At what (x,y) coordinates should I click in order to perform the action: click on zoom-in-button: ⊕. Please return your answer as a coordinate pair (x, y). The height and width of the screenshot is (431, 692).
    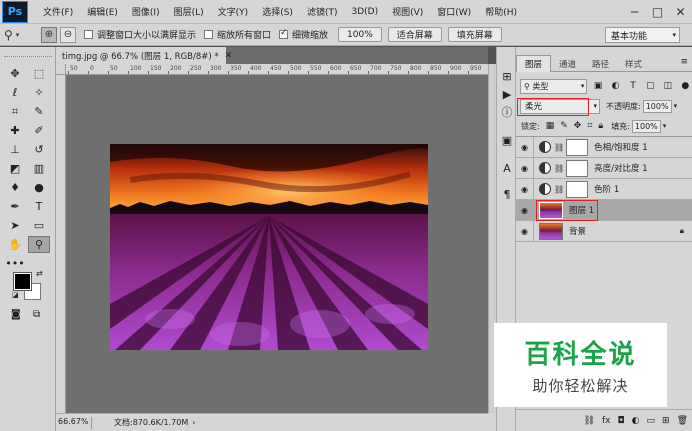
    Looking at the image, I should click on (49, 34).